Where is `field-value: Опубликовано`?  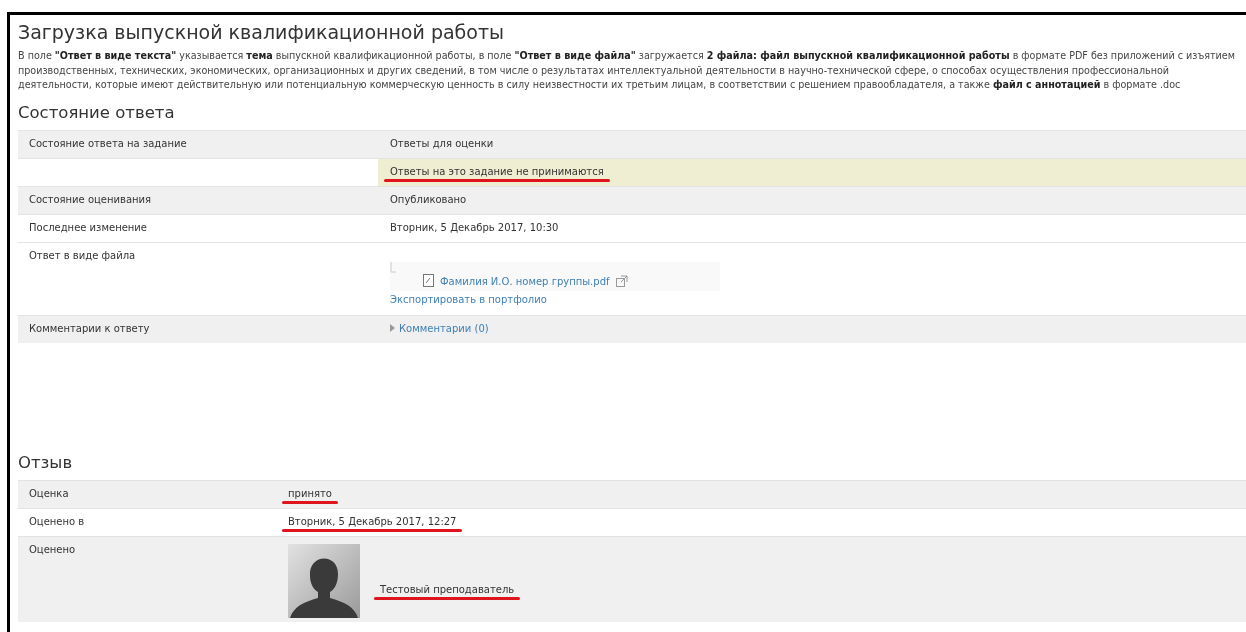 field-value: Опубликовано is located at coordinates (428, 199).